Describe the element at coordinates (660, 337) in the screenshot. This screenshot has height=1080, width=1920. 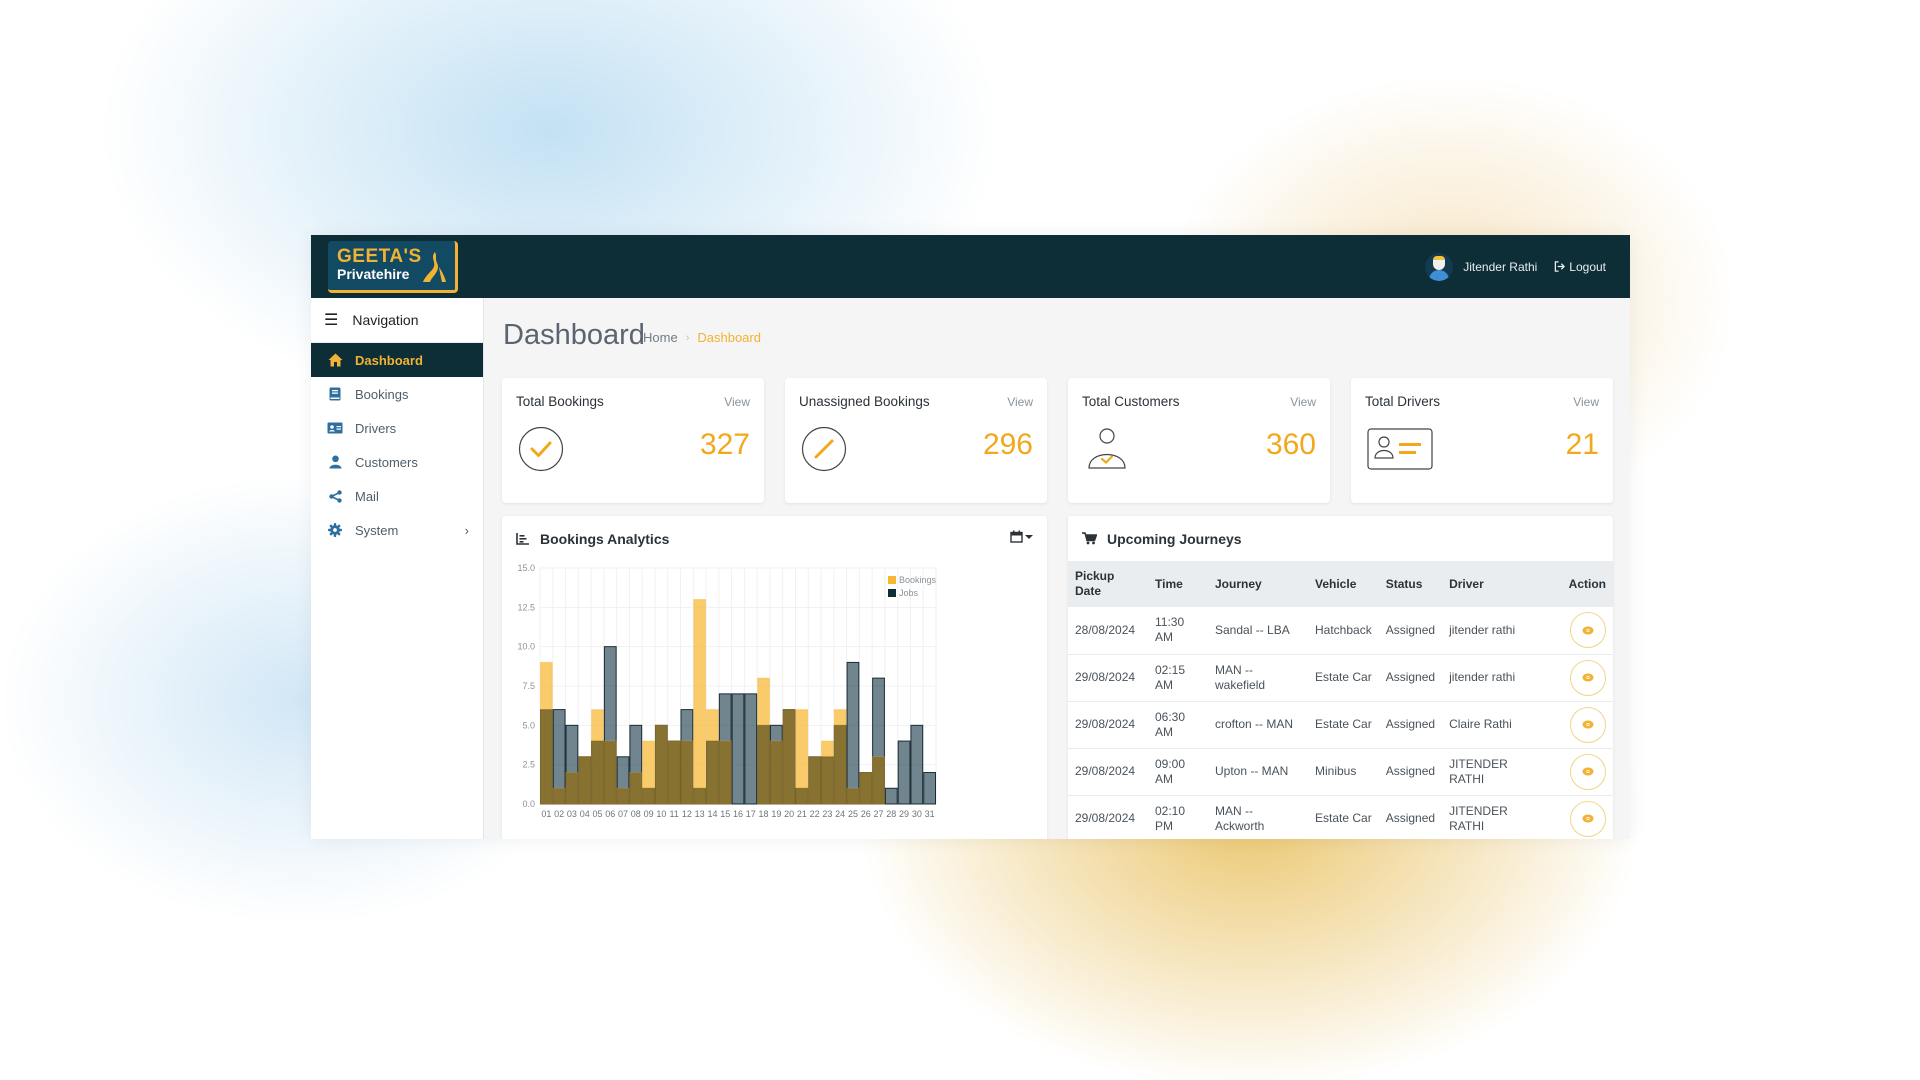
I see `breadcrumb-home: Home` at that location.